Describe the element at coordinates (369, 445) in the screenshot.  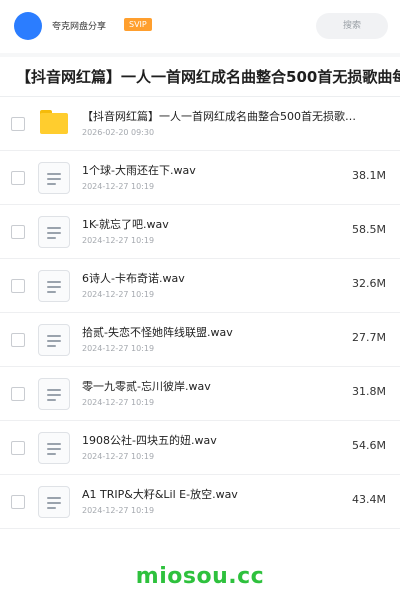
I see `item-size: 54.6M` at that location.